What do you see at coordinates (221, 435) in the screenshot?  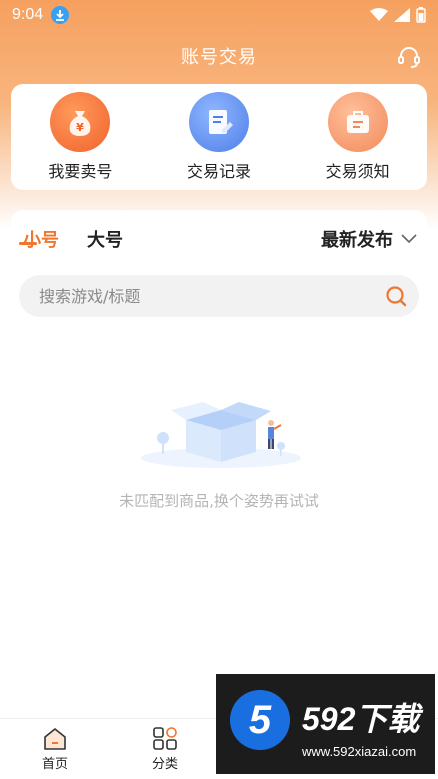 I see `empty-box-illustration` at bounding box center [221, 435].